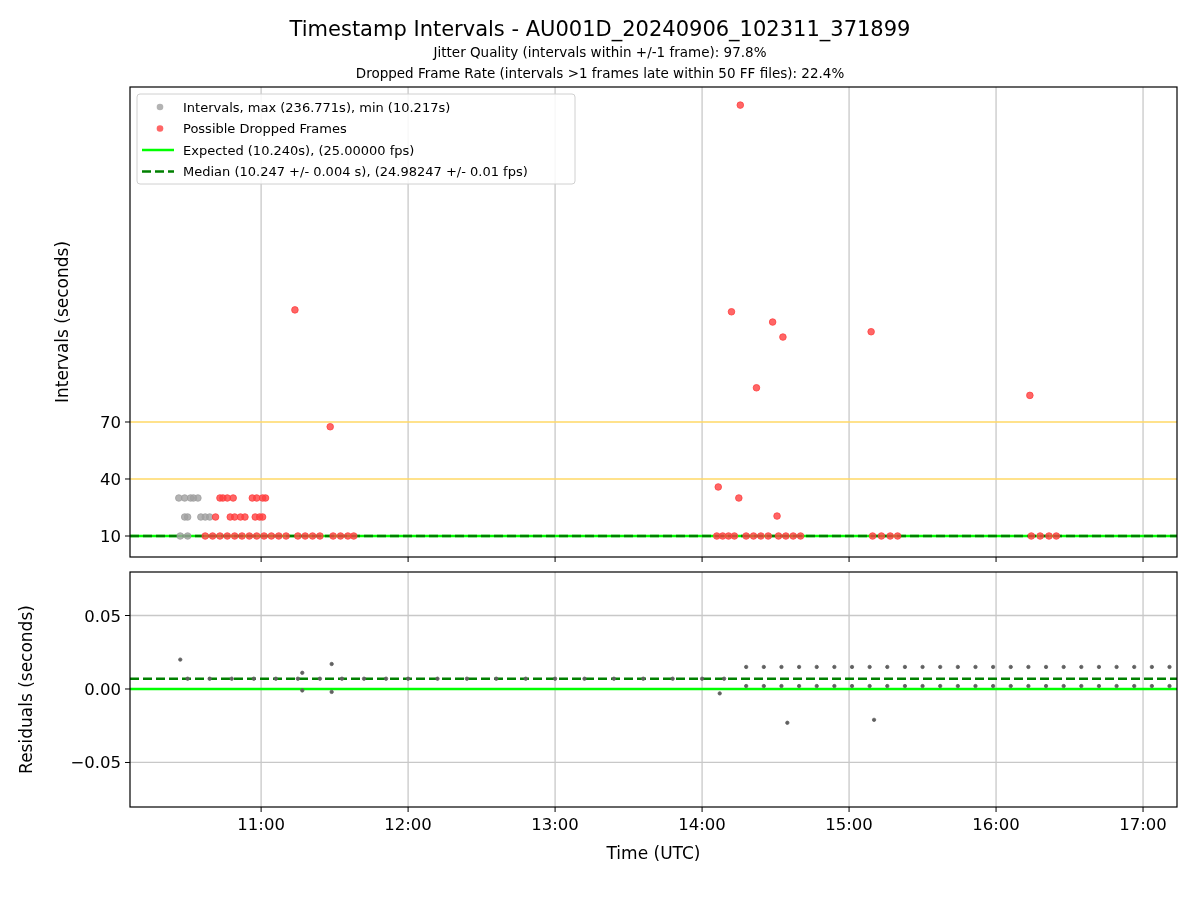  What do you see at coordinates (110, 536) in the screenshot?
I see `tick-label: 10` at bounding box center [110, 536].